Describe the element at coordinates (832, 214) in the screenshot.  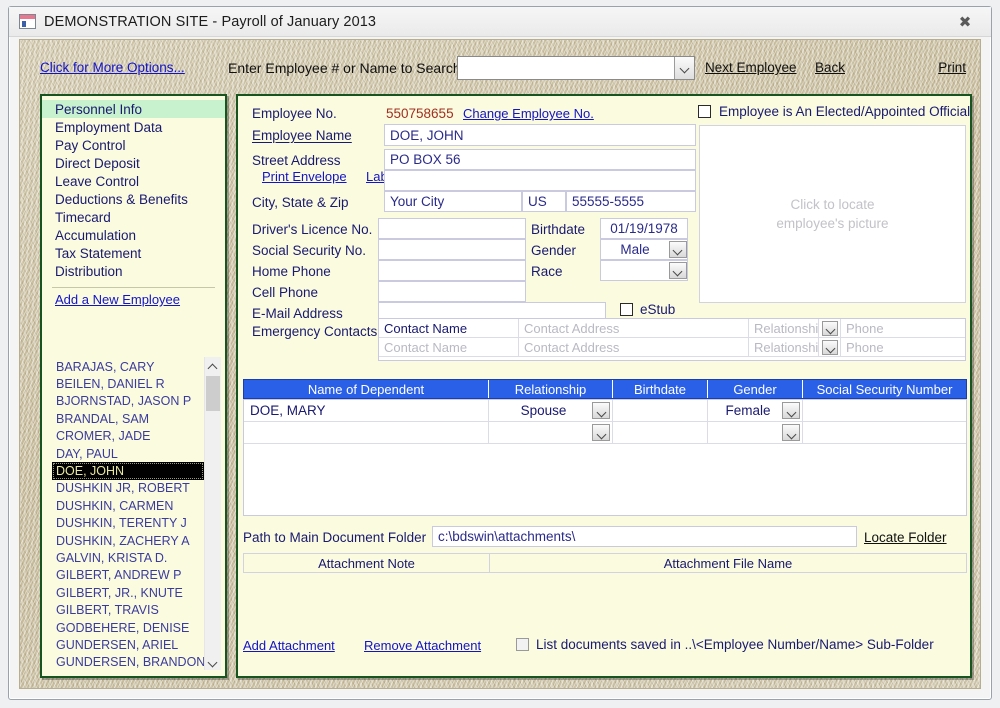
I see `employee-picture-placeholder: Click to locate employee's picture` at that location.